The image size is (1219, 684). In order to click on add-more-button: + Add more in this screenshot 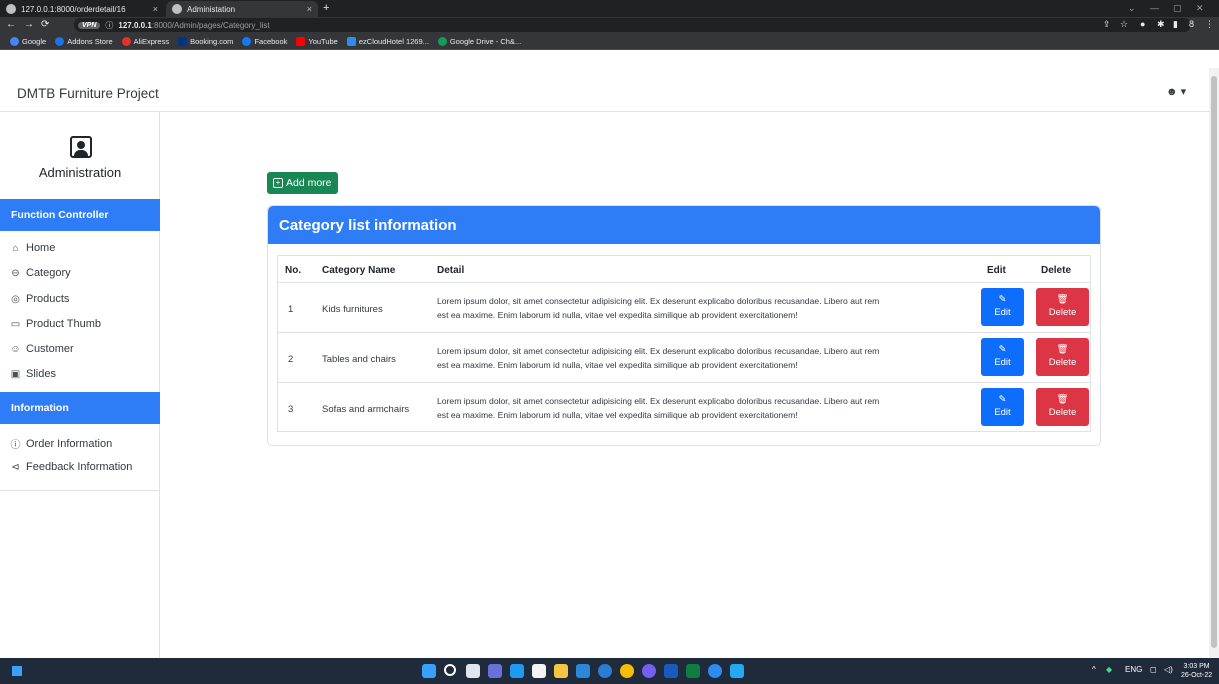, I will do `click(302, 183)`.